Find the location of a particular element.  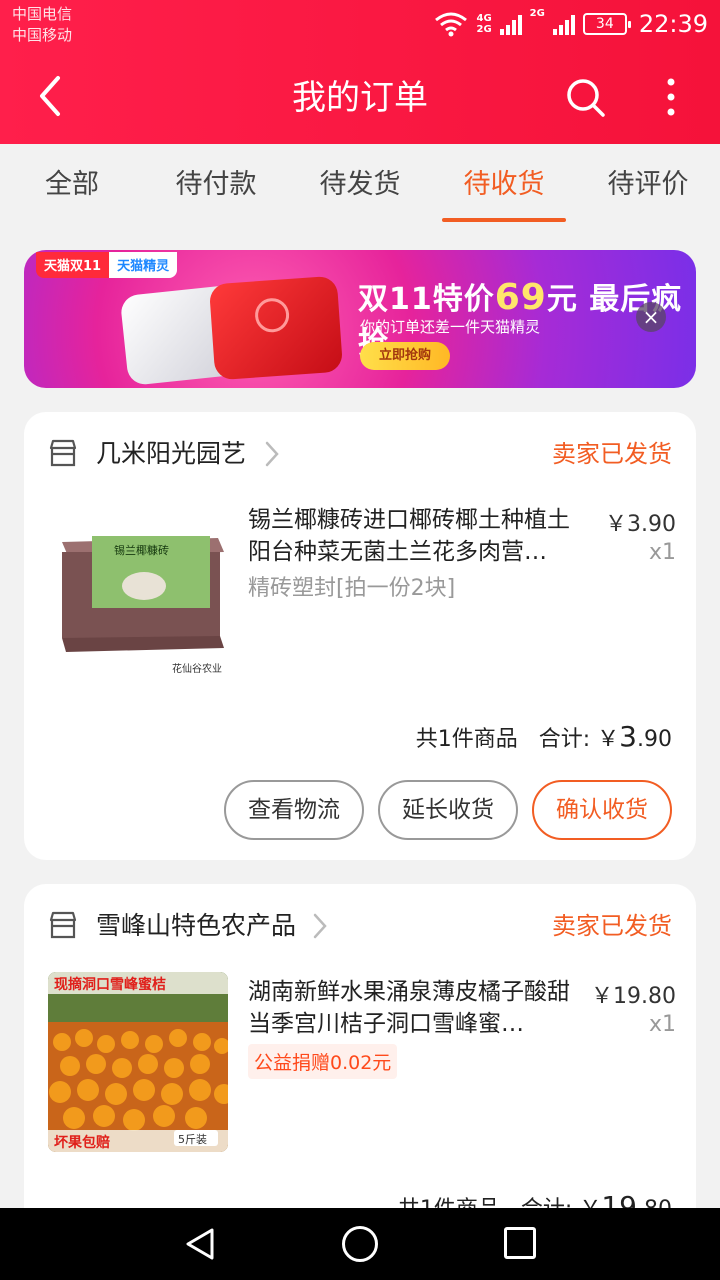

product-thumbnail: 锡兰椰糠砖 花仙谷农业 is located at coordinates (138, 590).